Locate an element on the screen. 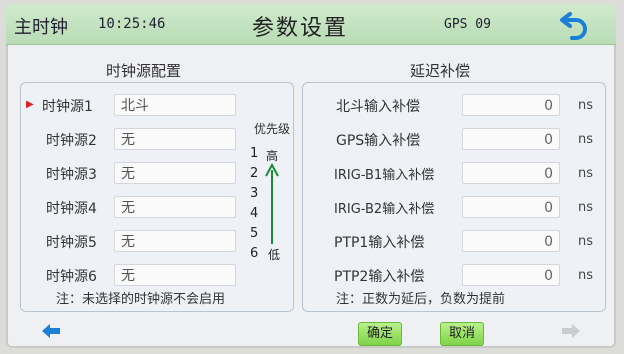 The height and width of the screenshot is (354, 624). delay-label-beidou: 北斗输入补偿 is located at coordinates (378, 107).